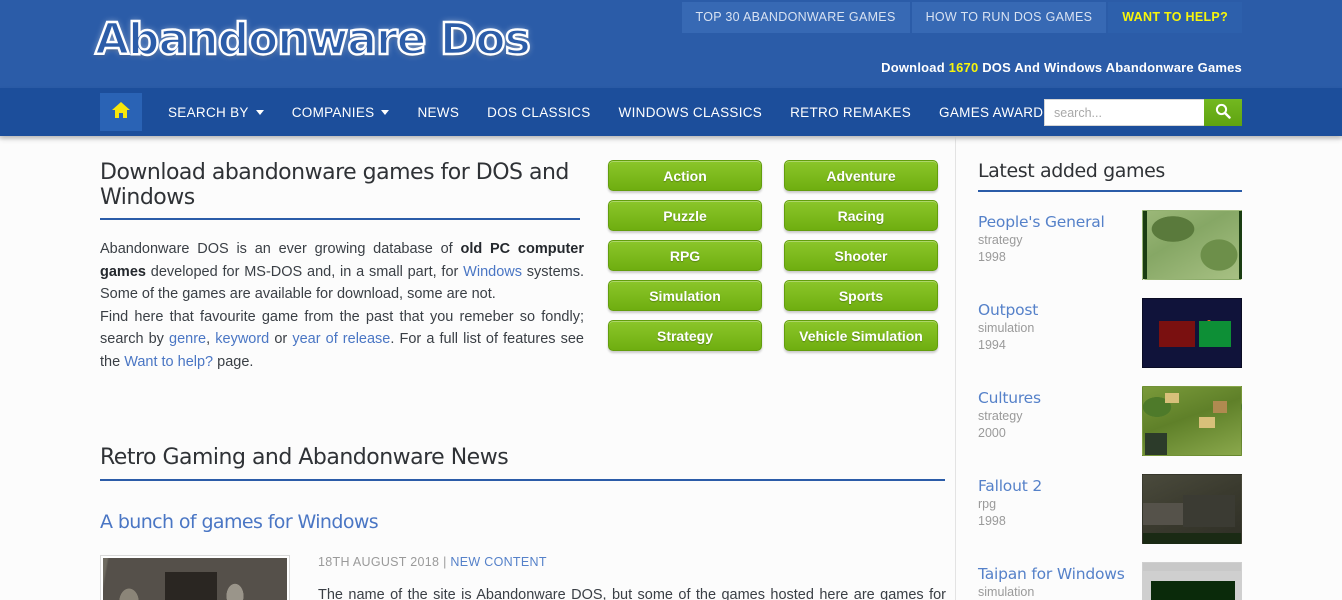 The width and height of the screenshot is (1342, 600). Describe the element at coordinates (498, 562) in the screenshot. I see `news-article-tag: NEW CONTENT` at that location.